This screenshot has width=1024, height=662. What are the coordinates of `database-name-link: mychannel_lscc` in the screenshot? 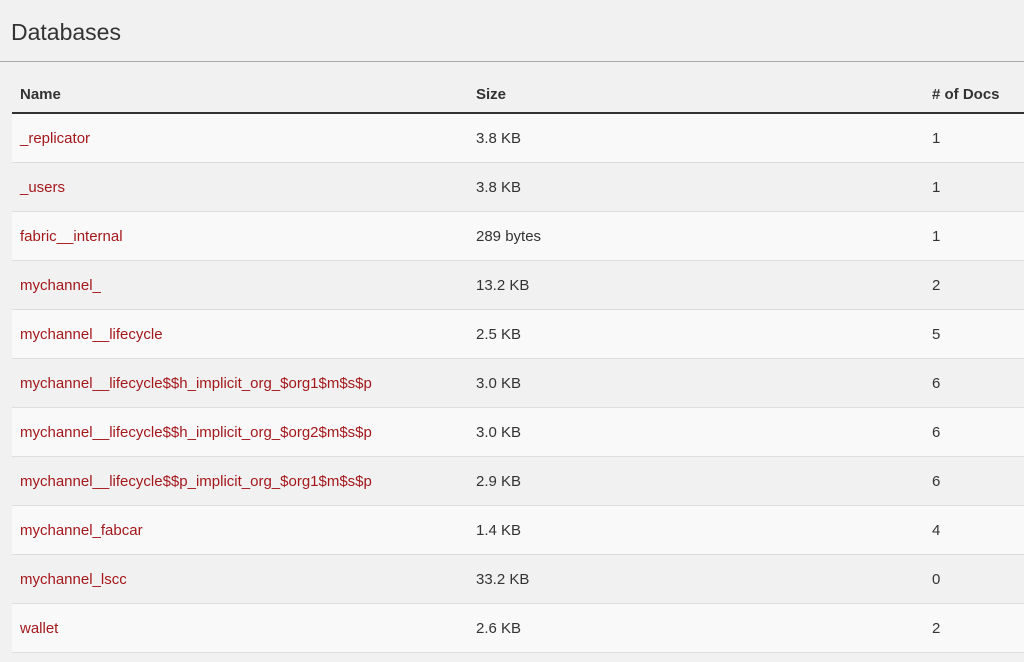 It's located at (73, 579).